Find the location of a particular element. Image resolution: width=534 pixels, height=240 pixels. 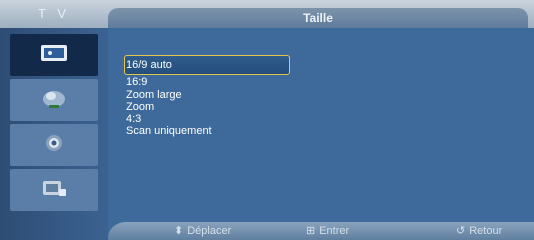

input-icon is located at coordinates (54, 190).